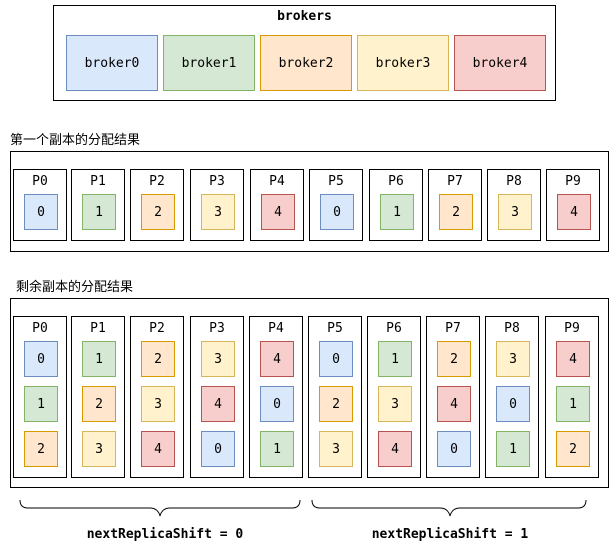 This screenshot has height=548, width=611. What do you see at coordinates (160, 508) in the screenshot?
I see `shift-brace-left` at bounding box center [160, 508].